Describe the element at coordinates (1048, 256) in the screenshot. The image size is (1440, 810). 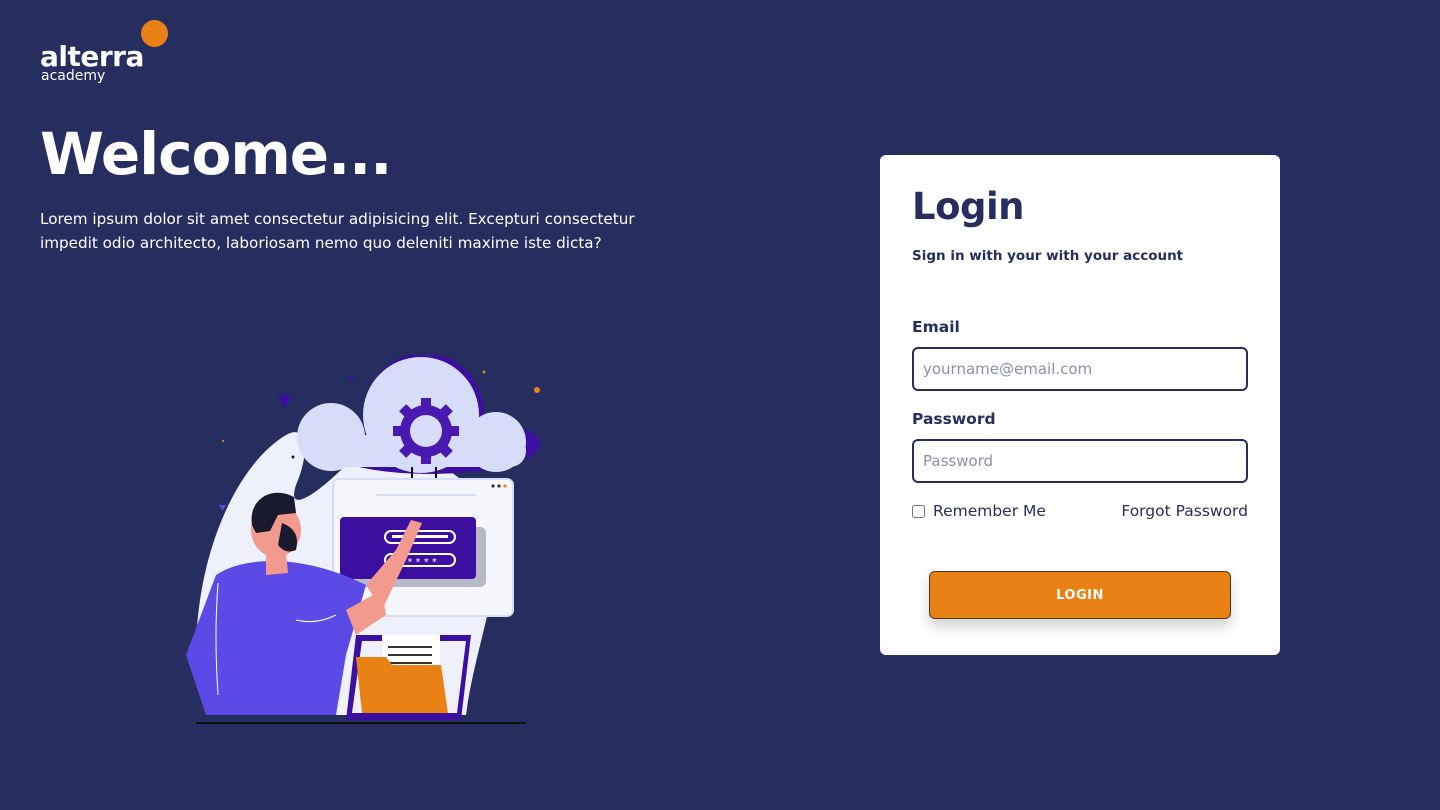
I see `login-subtitle: Sign in with your with your account` at that location.